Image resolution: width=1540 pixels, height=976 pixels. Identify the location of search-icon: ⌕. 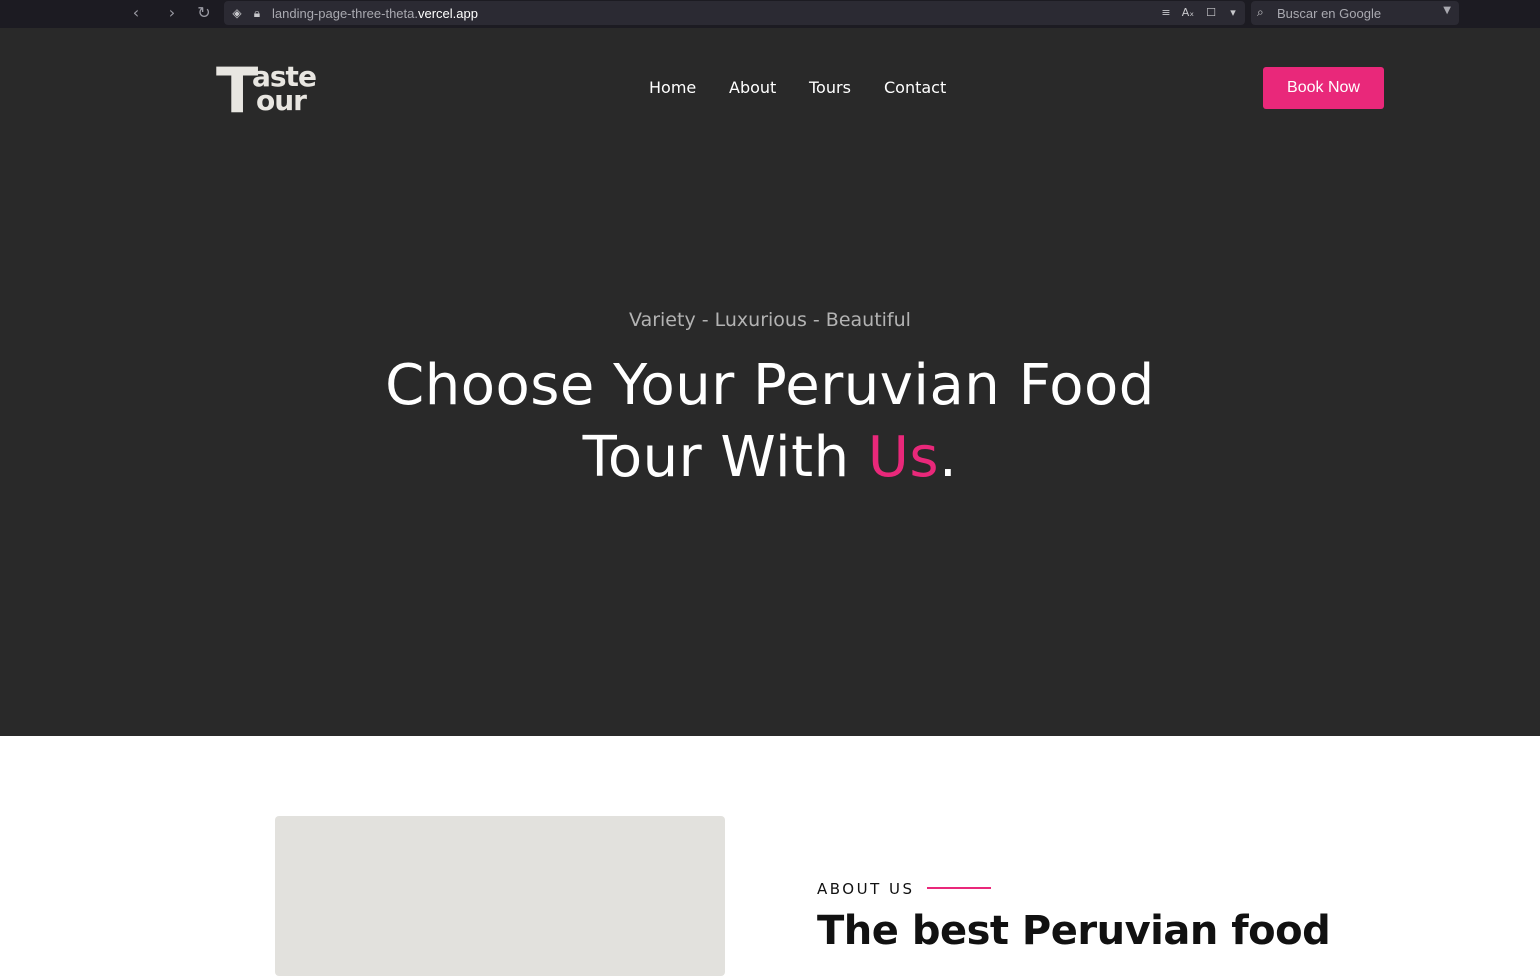
(1260, 12).